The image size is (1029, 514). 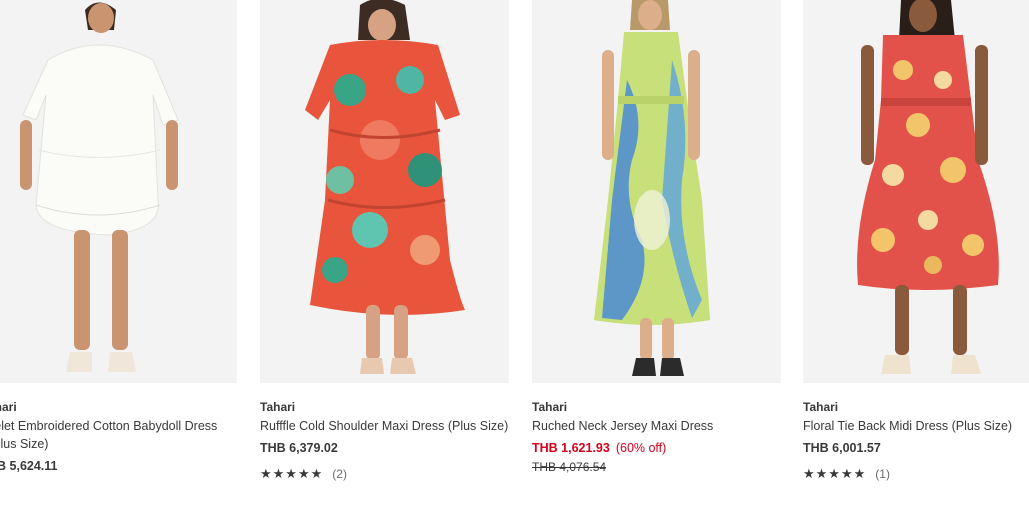 What do you see at coordinates (339, 474) in the screenshot?
I see `review-count: (2)` at bounding box center [339, 474].